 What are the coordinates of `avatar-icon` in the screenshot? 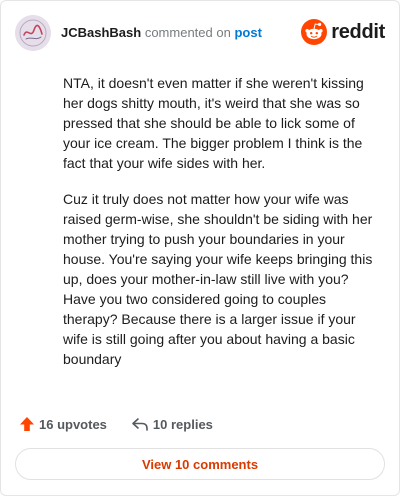 It's located at (33, 33).